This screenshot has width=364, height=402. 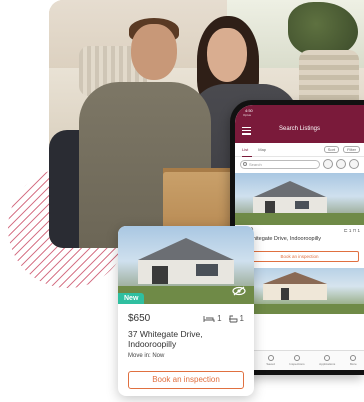 What do you see at coordinates (239, 291) in the screenshot?
I see `eye-slash-icon` at bounding box center [239, 291].